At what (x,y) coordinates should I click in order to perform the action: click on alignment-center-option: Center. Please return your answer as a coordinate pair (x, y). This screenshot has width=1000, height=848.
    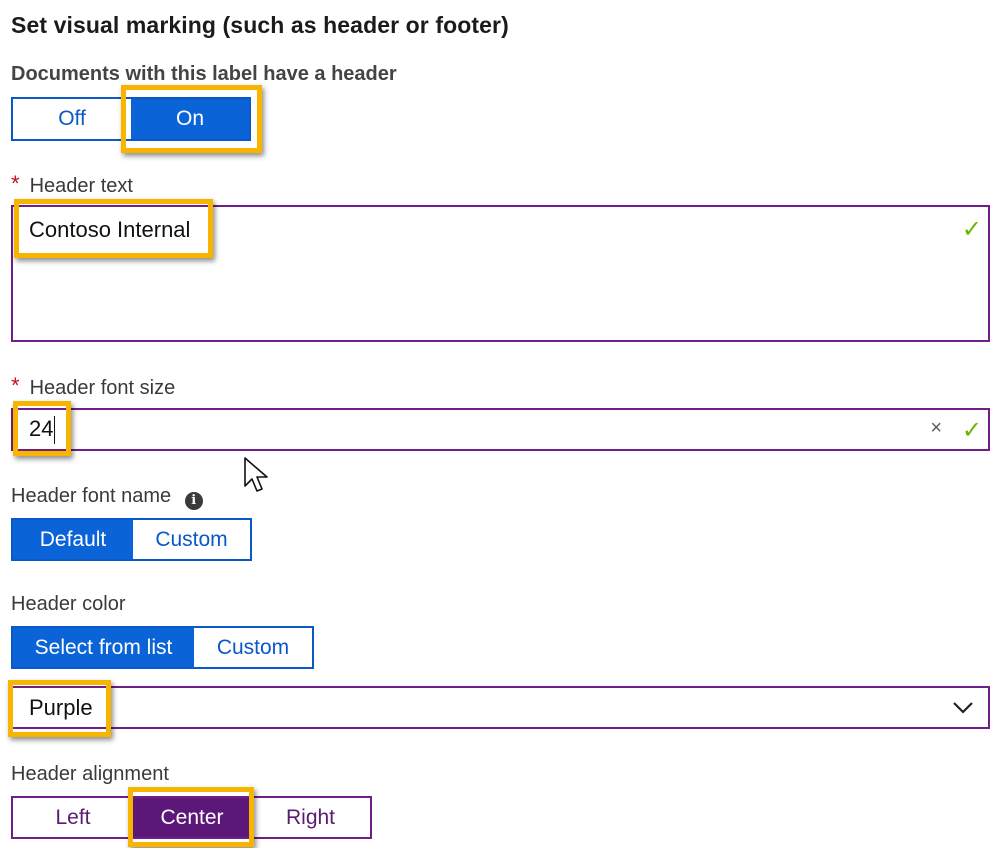
    Looking at the image, I should click on (192, 817).